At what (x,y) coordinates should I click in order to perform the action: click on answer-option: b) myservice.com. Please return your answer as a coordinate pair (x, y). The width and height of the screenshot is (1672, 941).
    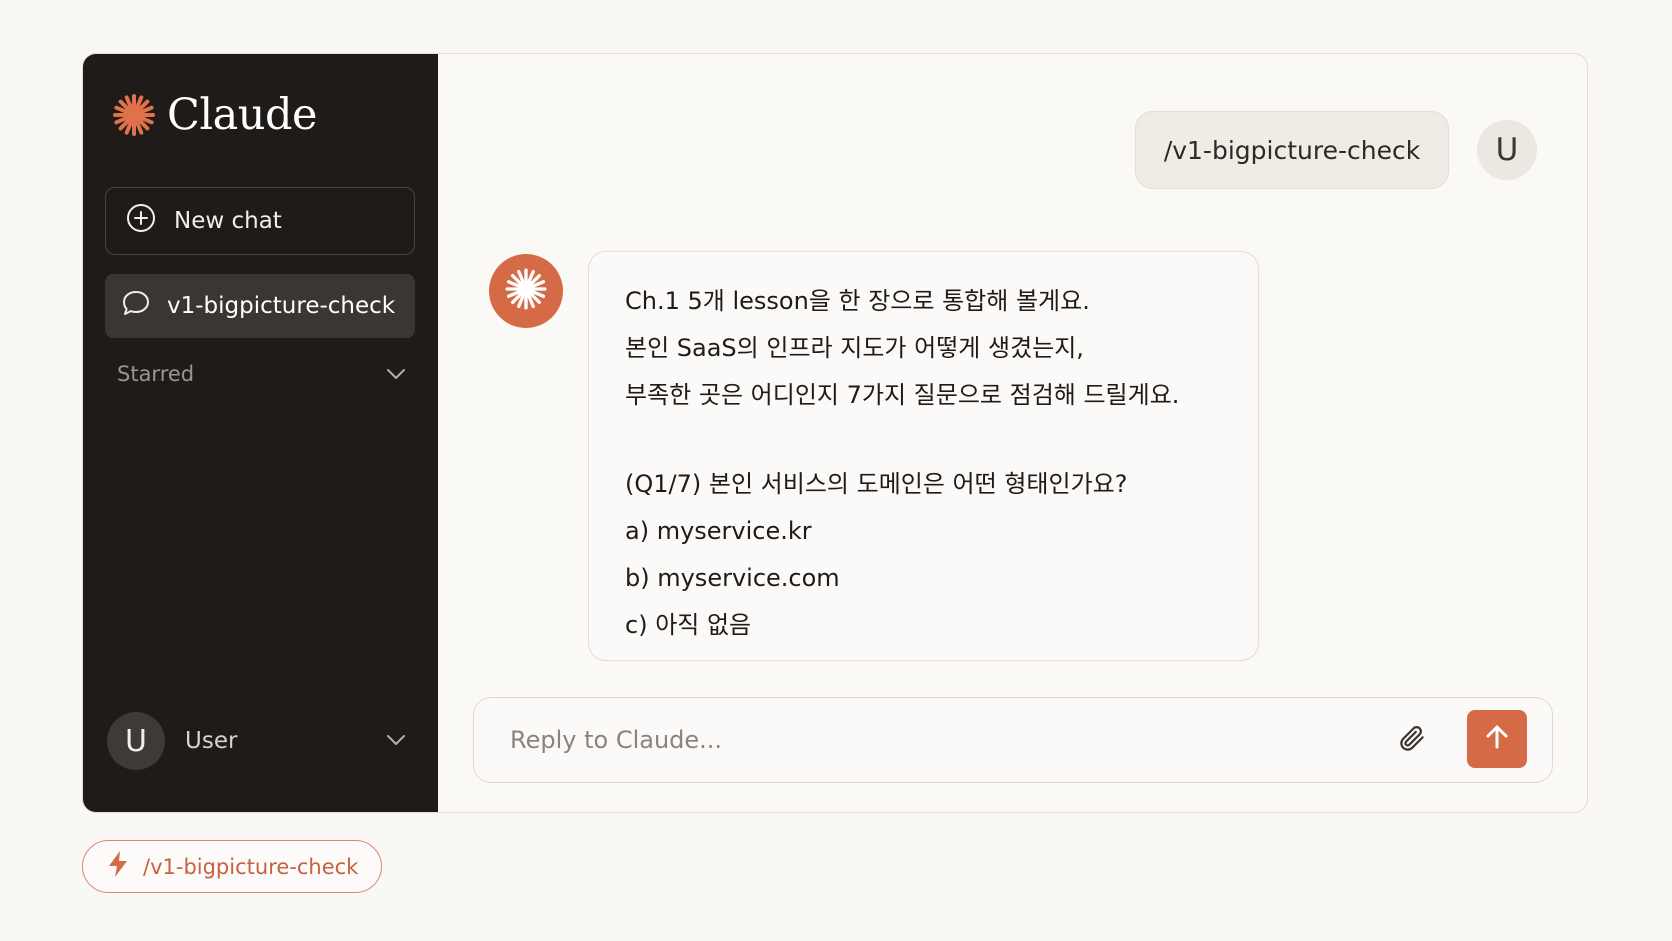
    Looking at the image, I should click on (732, 578).